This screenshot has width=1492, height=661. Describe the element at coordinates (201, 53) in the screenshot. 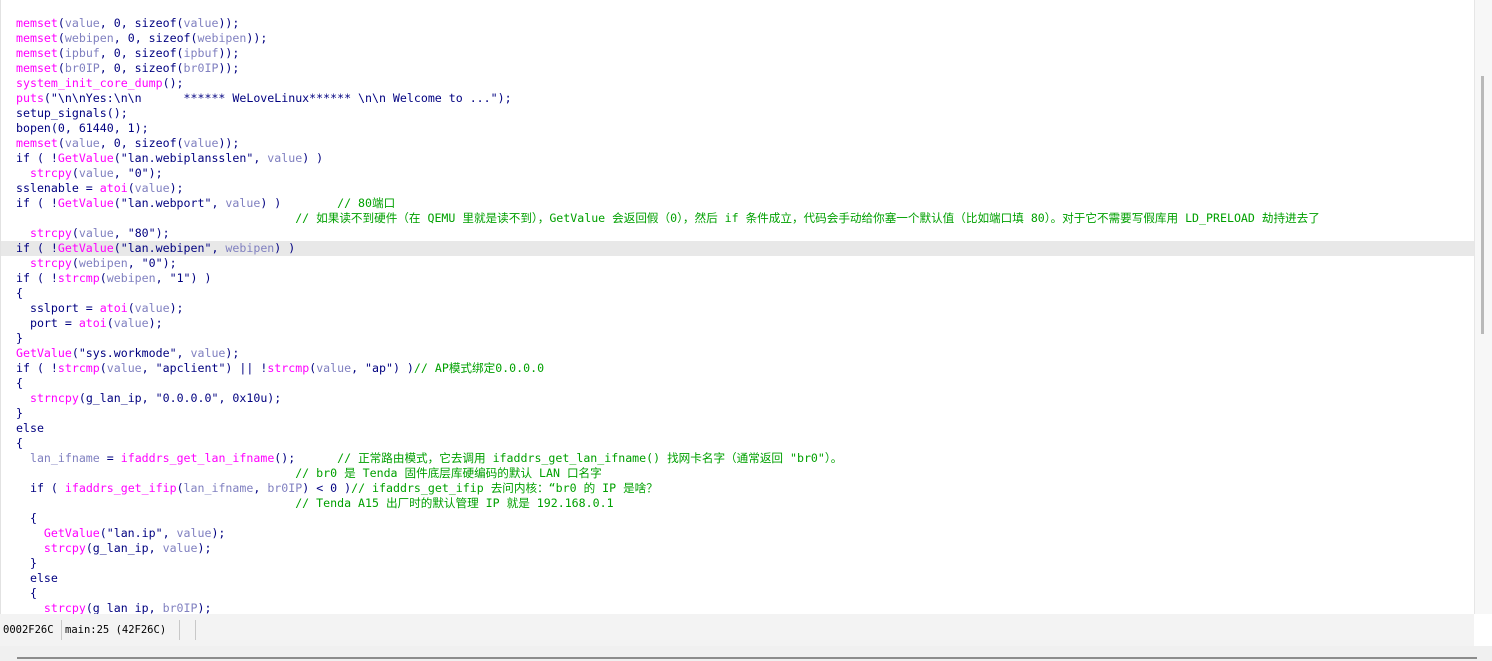

I see `code-token-var: ipbuf` at that location.